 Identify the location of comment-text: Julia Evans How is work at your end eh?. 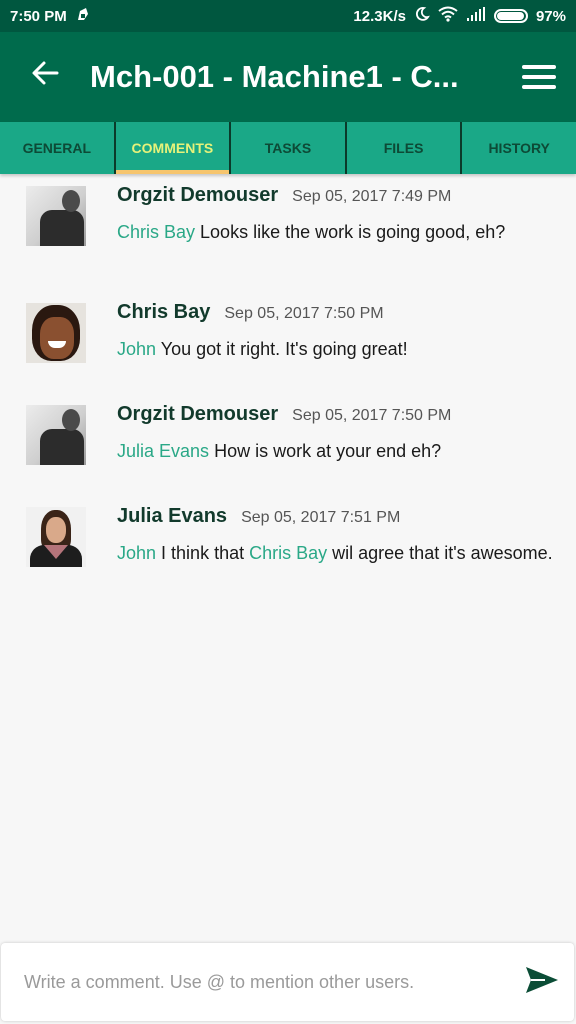
(336, 451).